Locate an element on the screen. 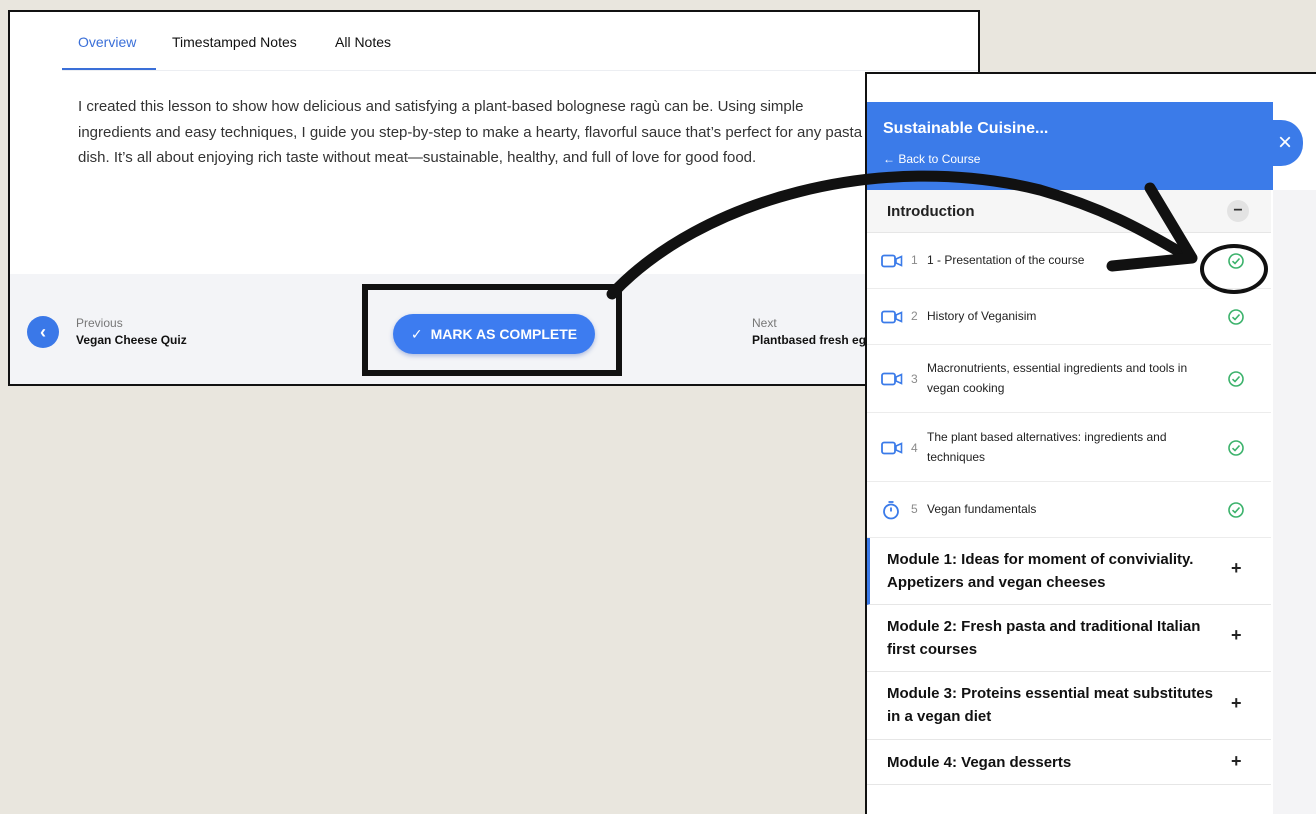 This screenshot has width=1316, height=814. module-title: Module 4: Vegan desserts is located at coordinates (979, 762).